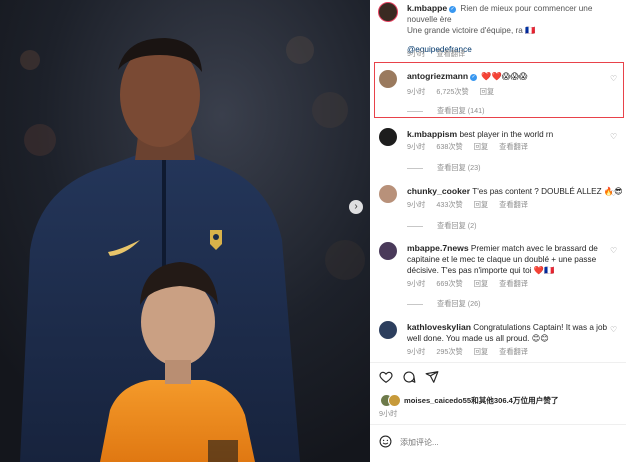  What do you see at coordinates (438, 191) in the screenshot?
I see `comment-username: chunky_cooker` at bounding box center [438, 191].